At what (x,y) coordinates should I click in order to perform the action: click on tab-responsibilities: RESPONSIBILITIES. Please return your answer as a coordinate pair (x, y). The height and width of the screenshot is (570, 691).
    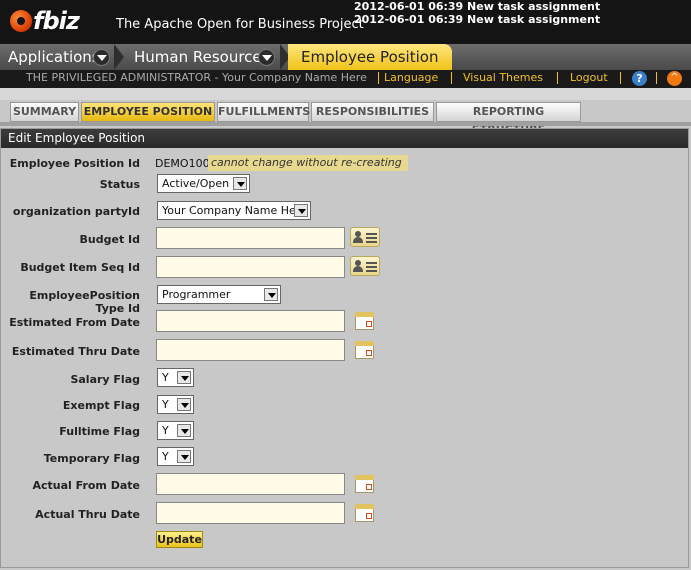
    Looking at the image, I should click on (372, 112).